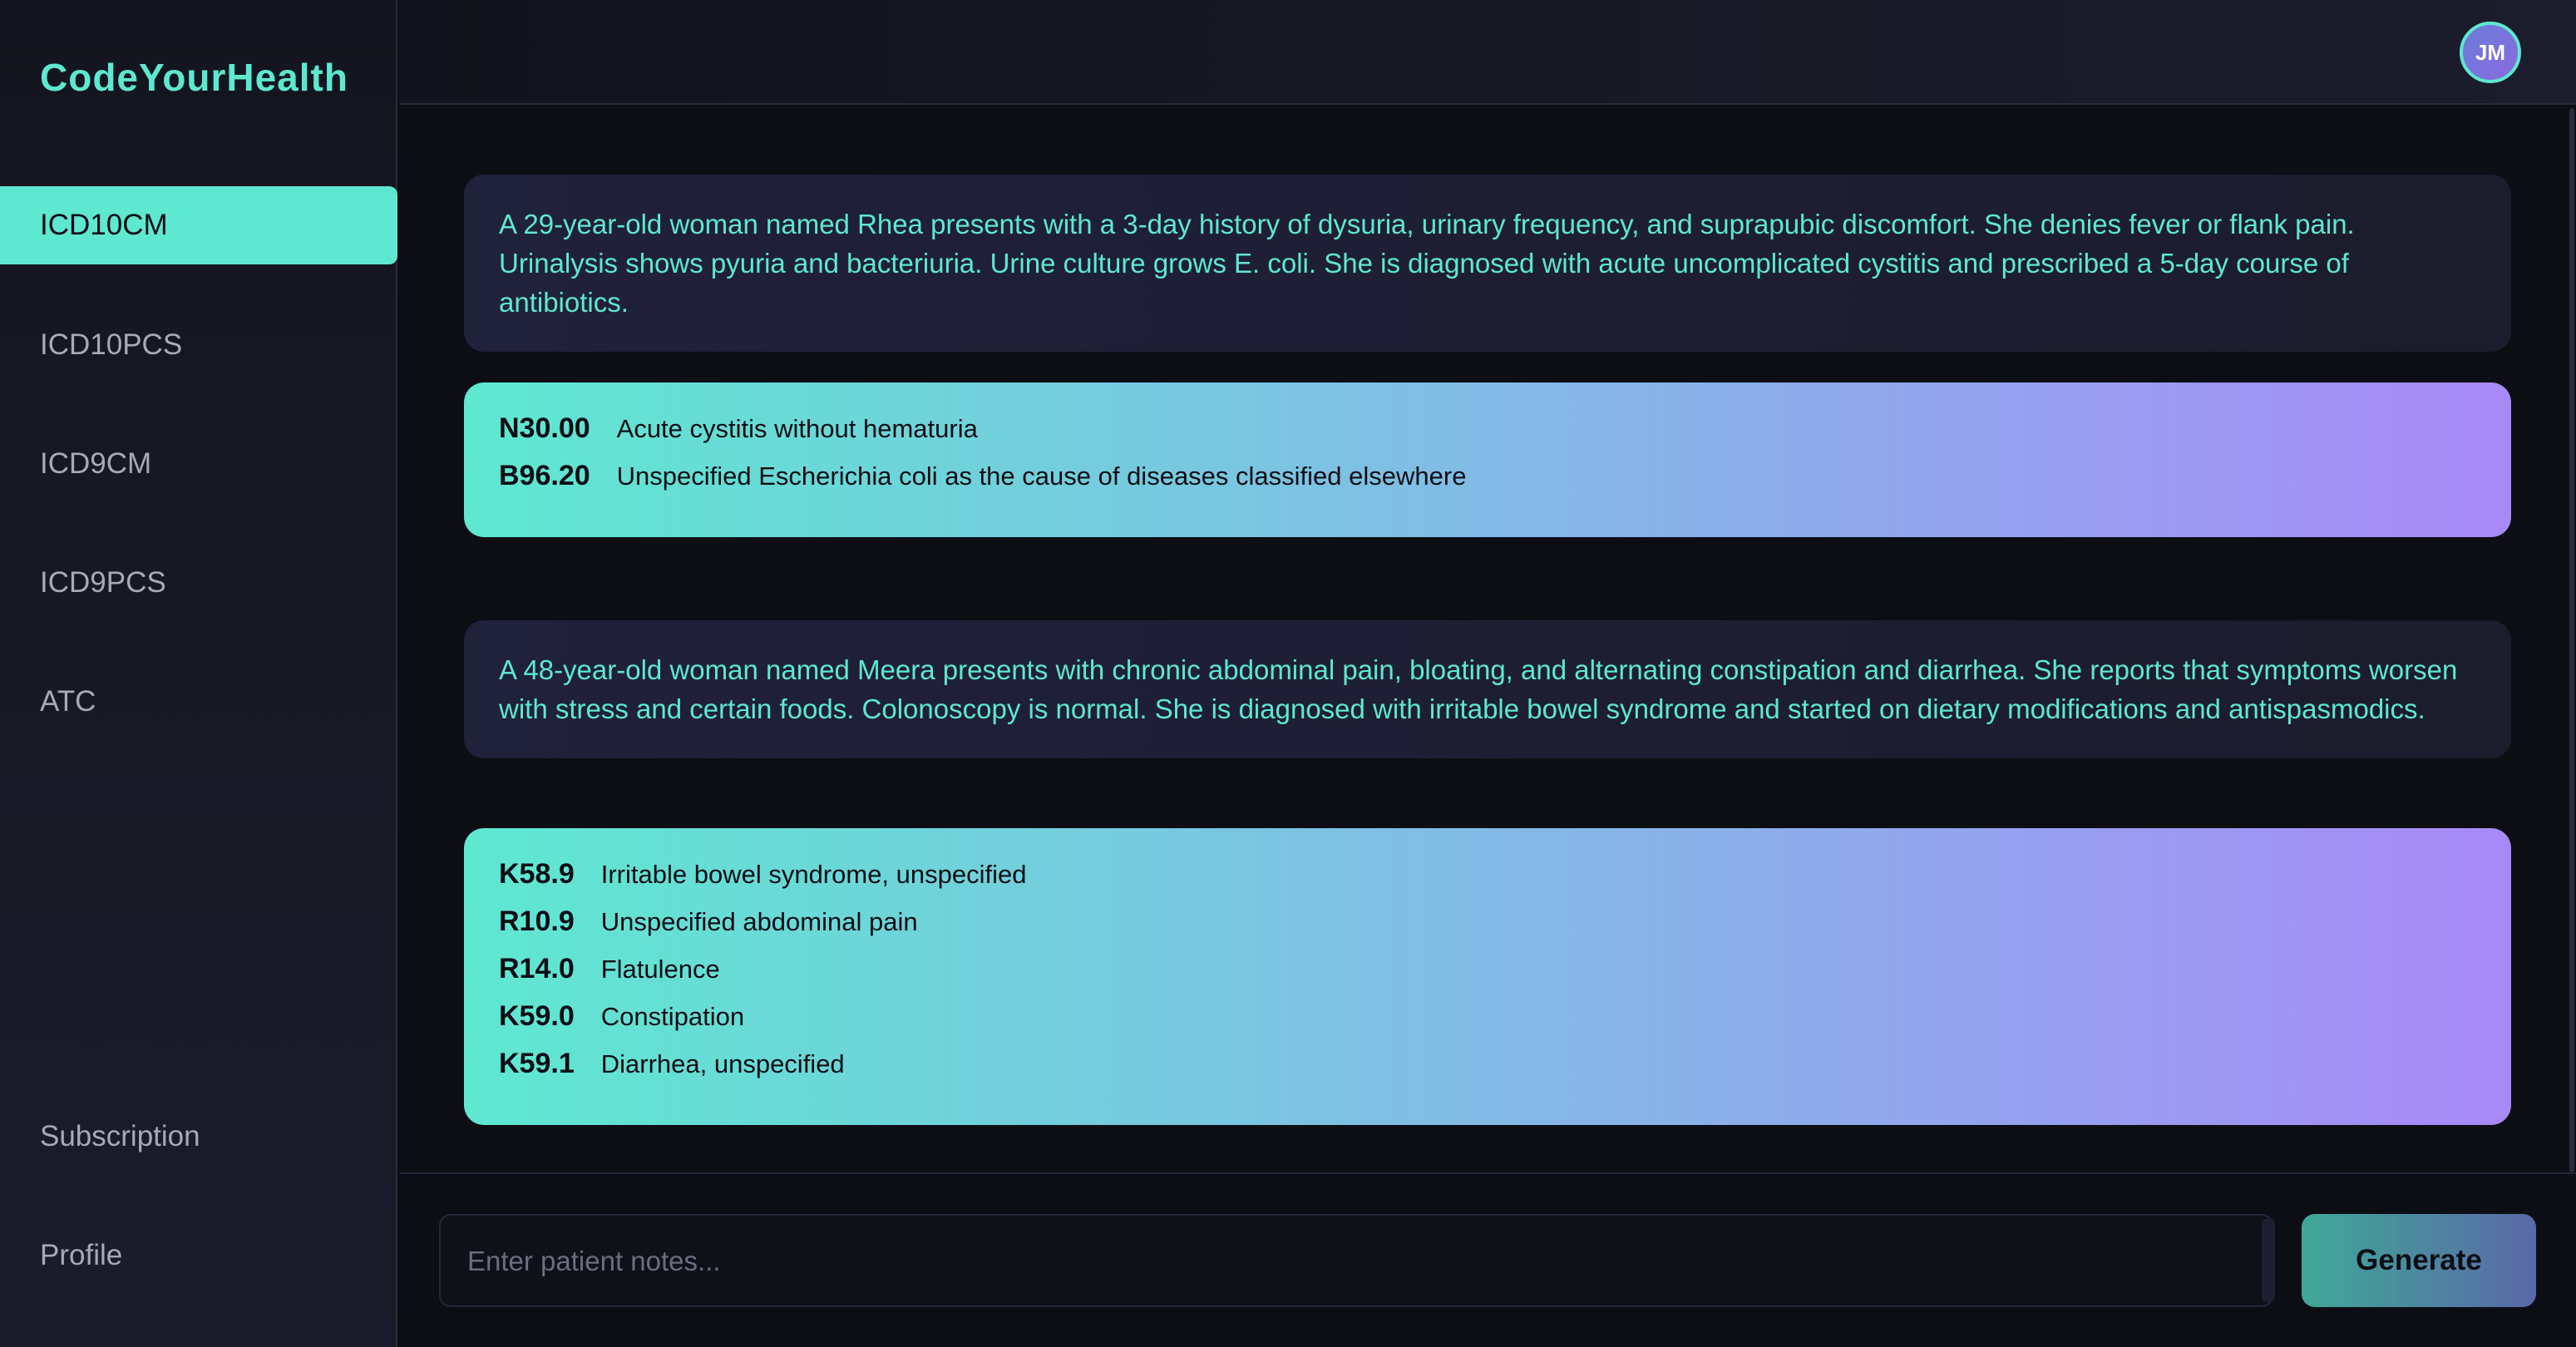 The height and width of the screenshot is (1347, 2576). What do you see at coordinates (1487, 1071) in the screenshot?
I see `code-row: K59.1 Diarrhea, unspecified` at bounding box center [1487, 1071].